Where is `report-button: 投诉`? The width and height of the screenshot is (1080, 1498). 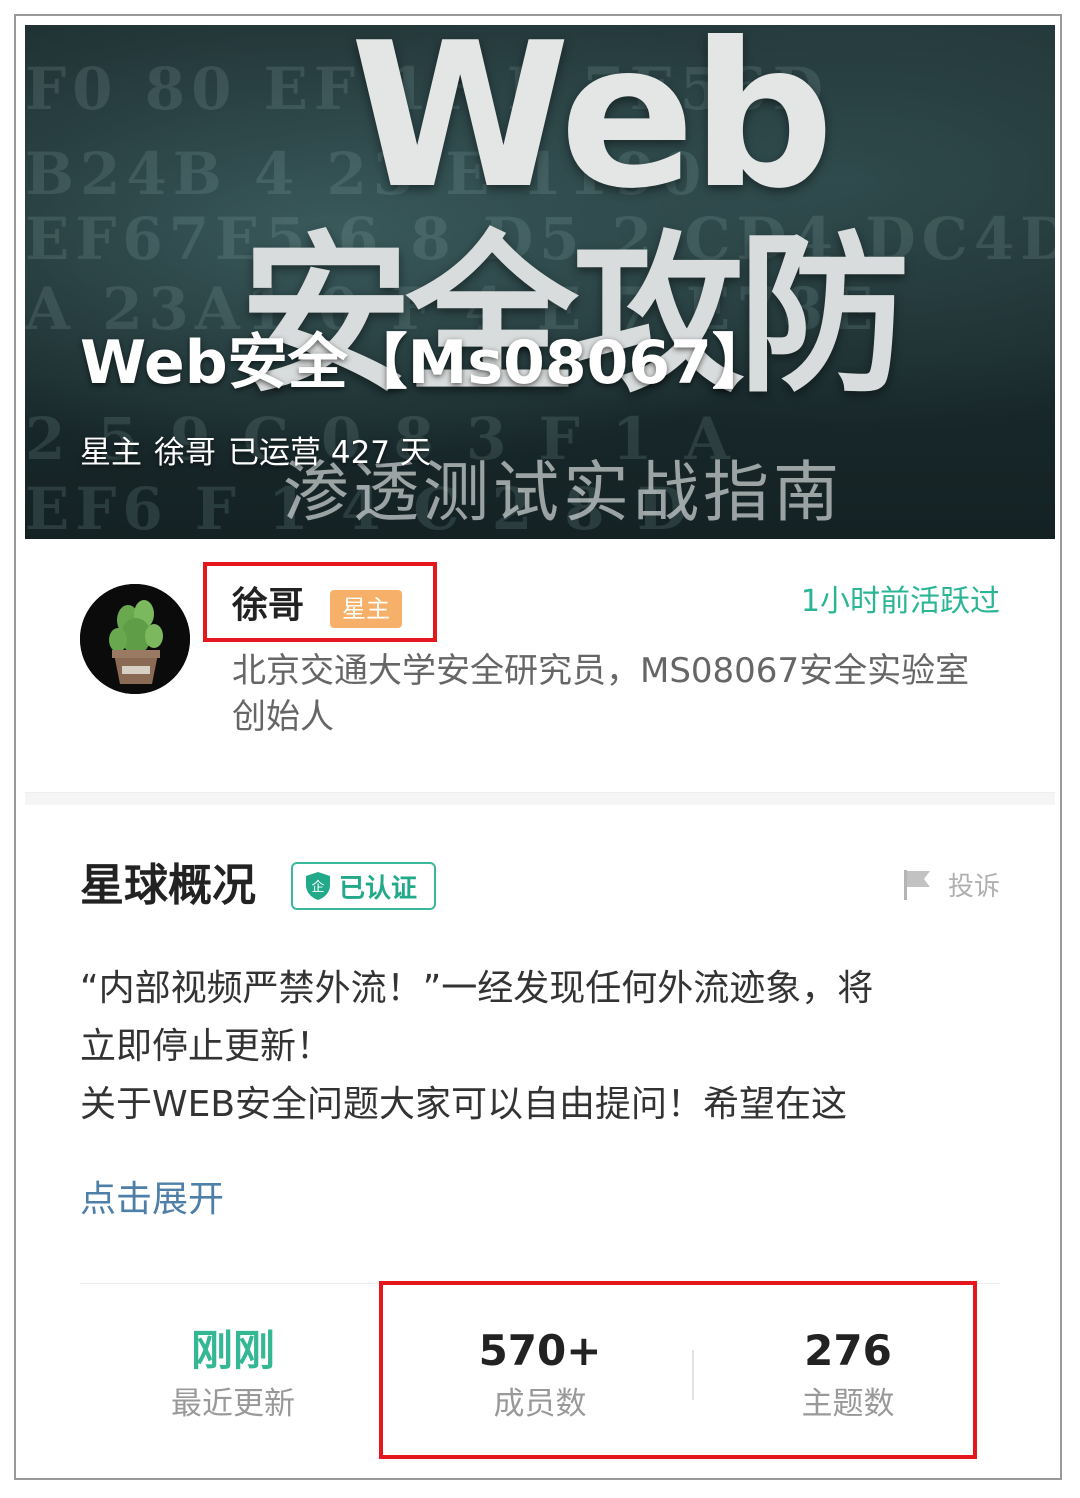 report-button: 投诉 is located at coordinates (951, 884).